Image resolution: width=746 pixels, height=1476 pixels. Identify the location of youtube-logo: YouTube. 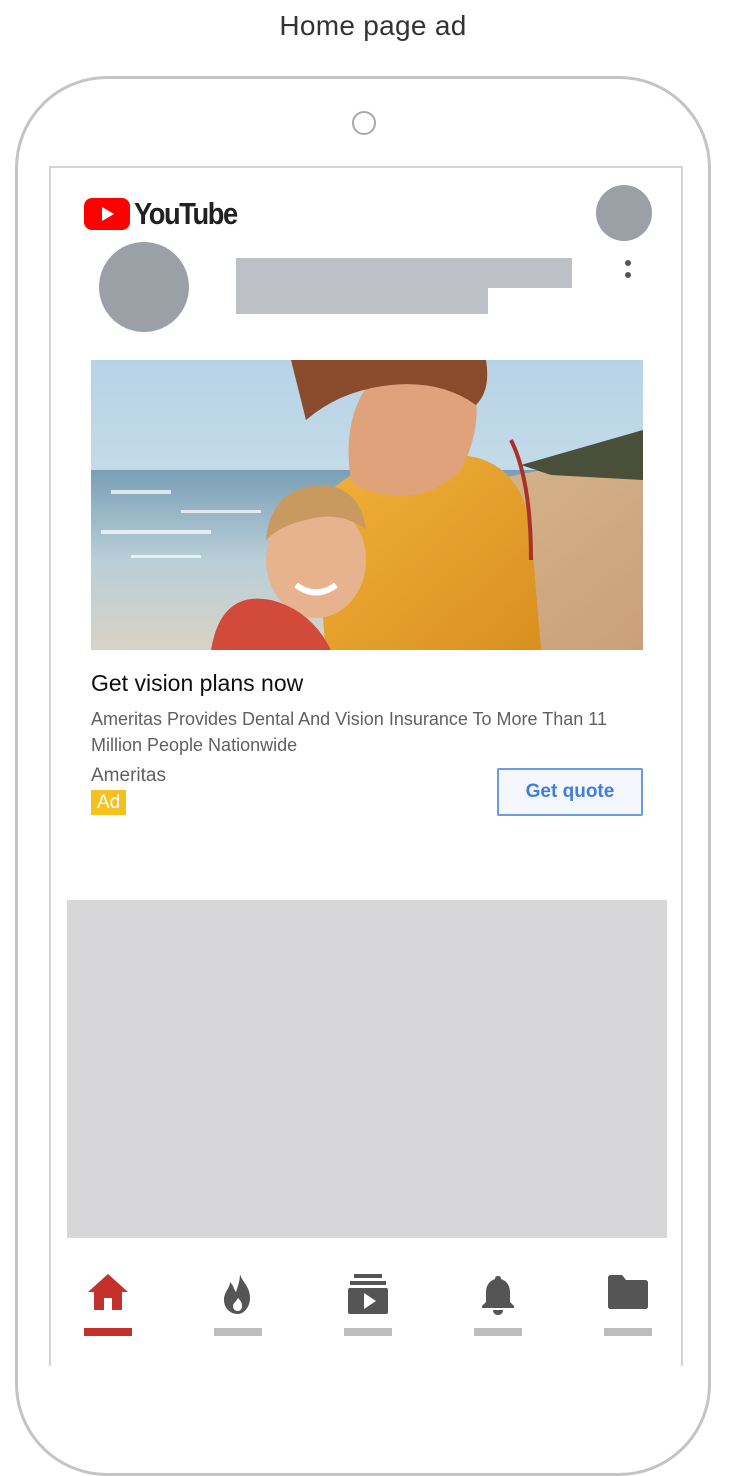
(167, 214).